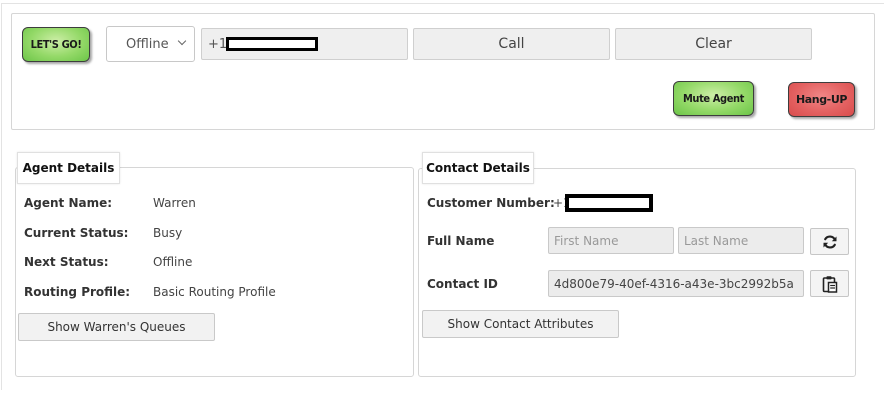  I want to click on copy-contact-id-button, so click(829, 283).